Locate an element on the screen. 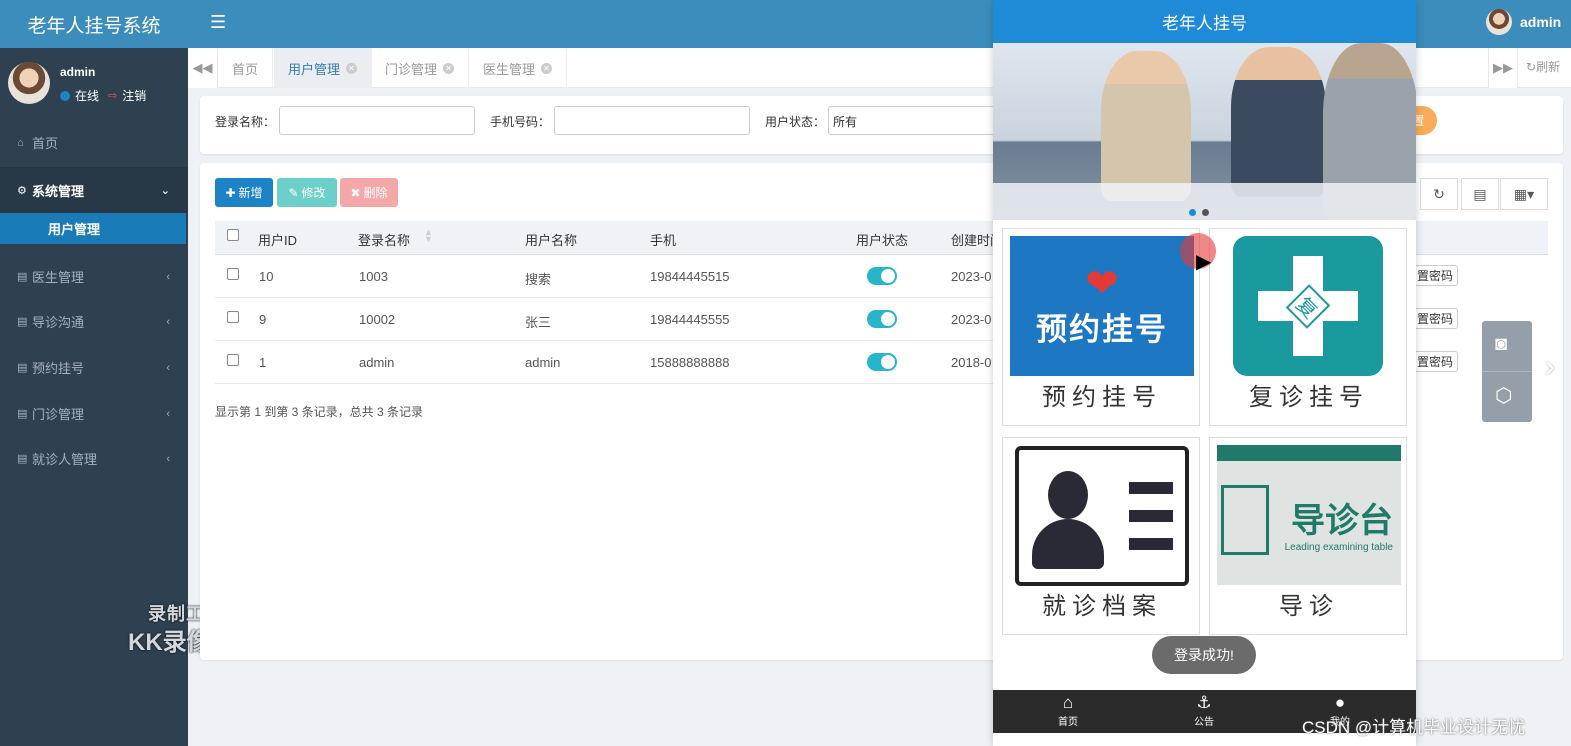  sort-icon: ▲ ▼ is located at coordinates (428, 236).